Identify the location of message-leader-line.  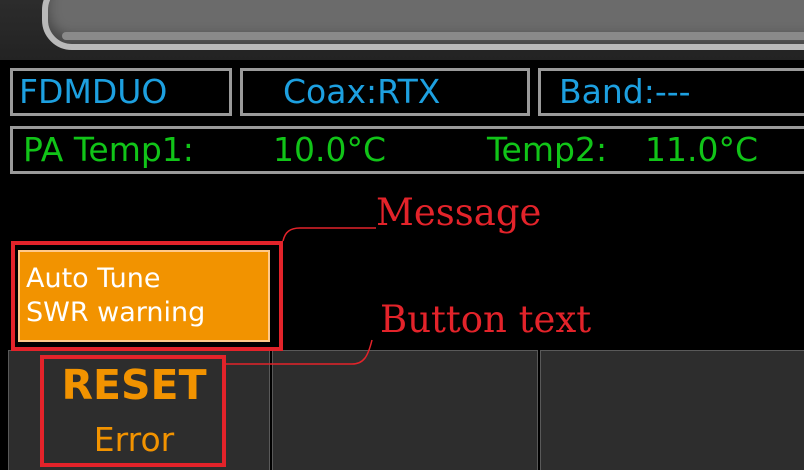
(329, 234).